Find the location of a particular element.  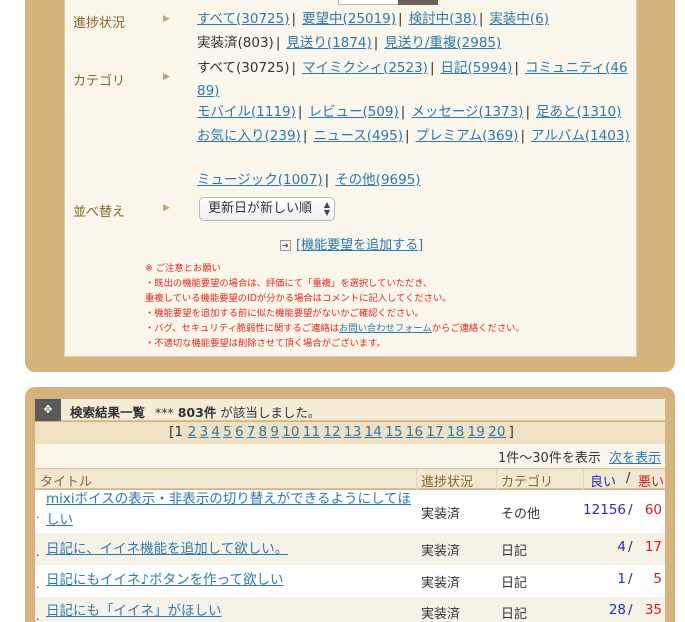

row-title-link: 日記にも「イイネ」がほしい is located at coordinates (231, 611).